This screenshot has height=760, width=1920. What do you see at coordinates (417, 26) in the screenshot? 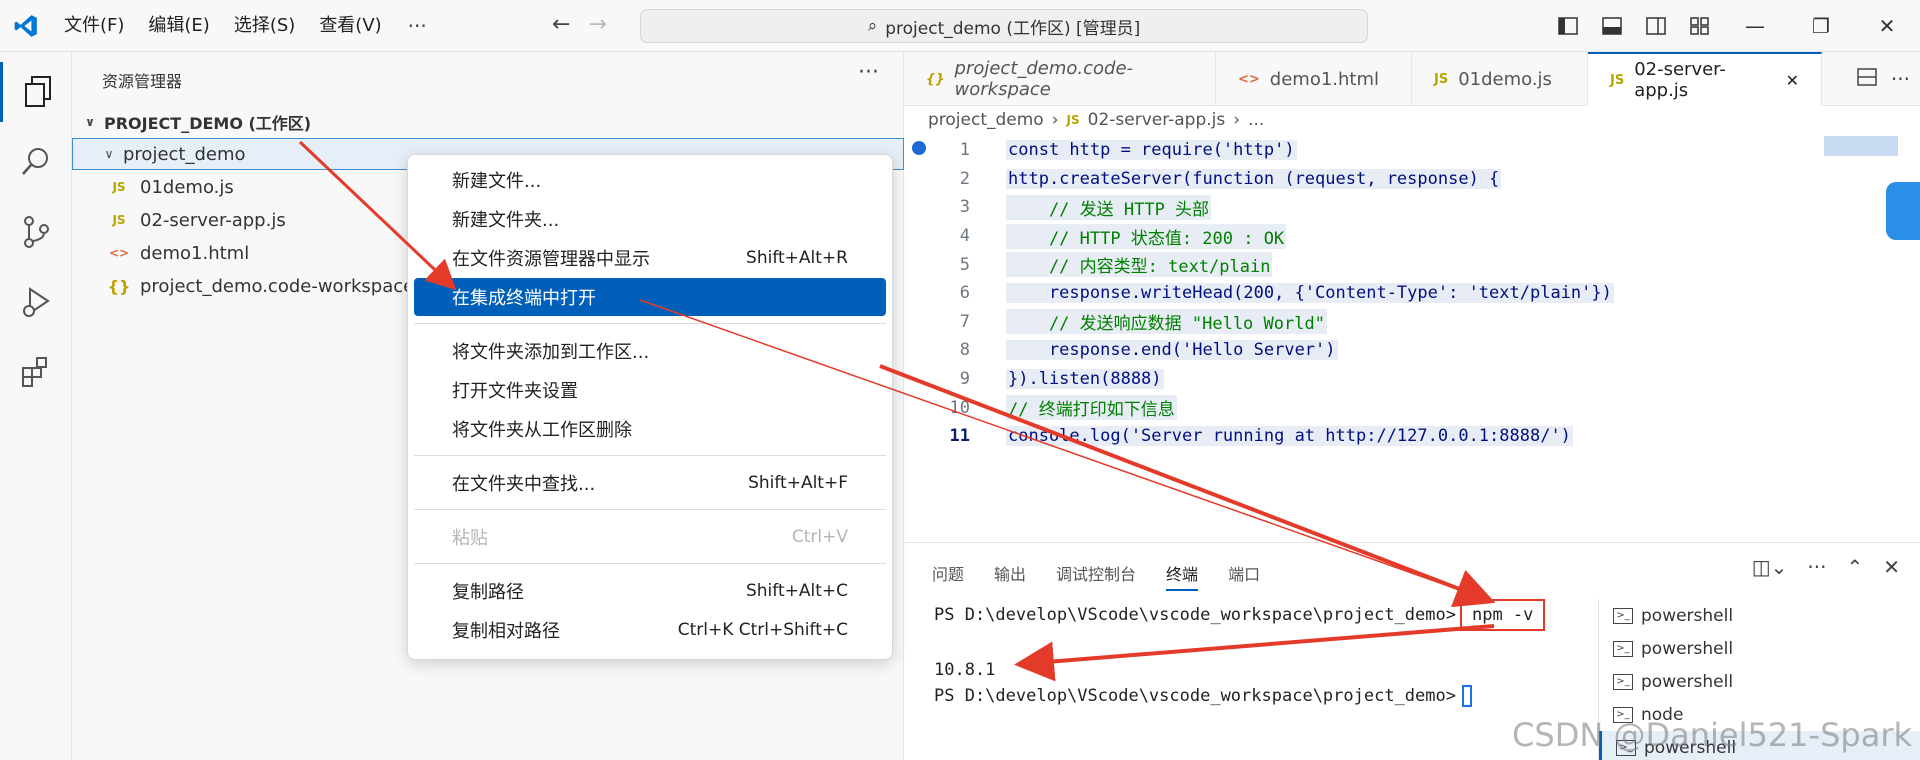
I see `menu-more-icon: ···` at bounding box center [417, 26].